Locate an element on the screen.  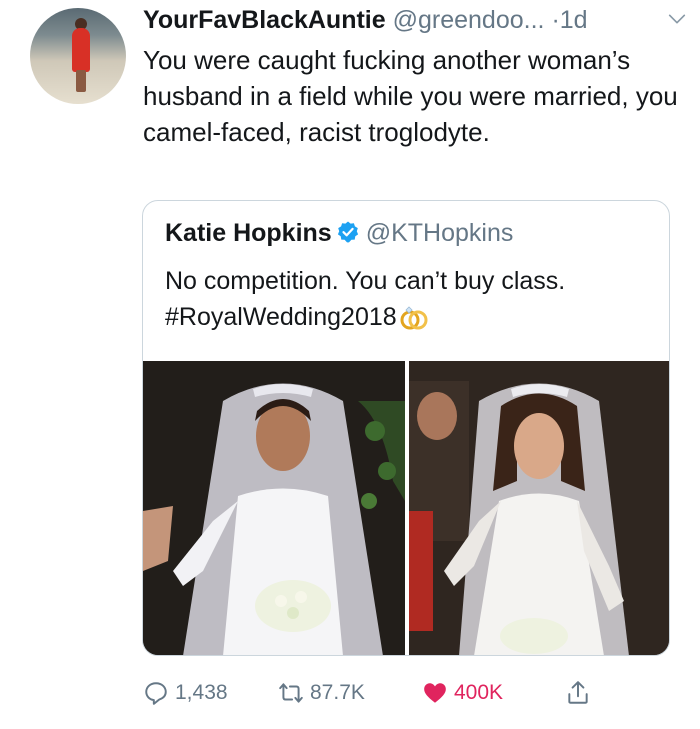
quoted-tweet-header: Katie Hopkins @KTHopkins is located at coordinates (339, 233).